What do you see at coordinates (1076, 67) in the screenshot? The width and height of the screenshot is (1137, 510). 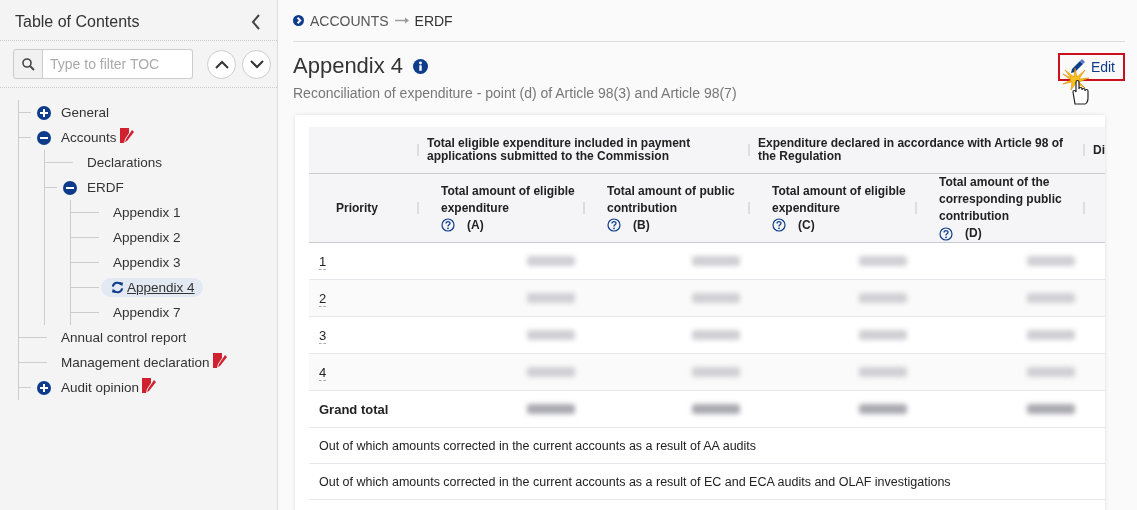 I see `pencil-icon` at bounding box center [1076, 67].